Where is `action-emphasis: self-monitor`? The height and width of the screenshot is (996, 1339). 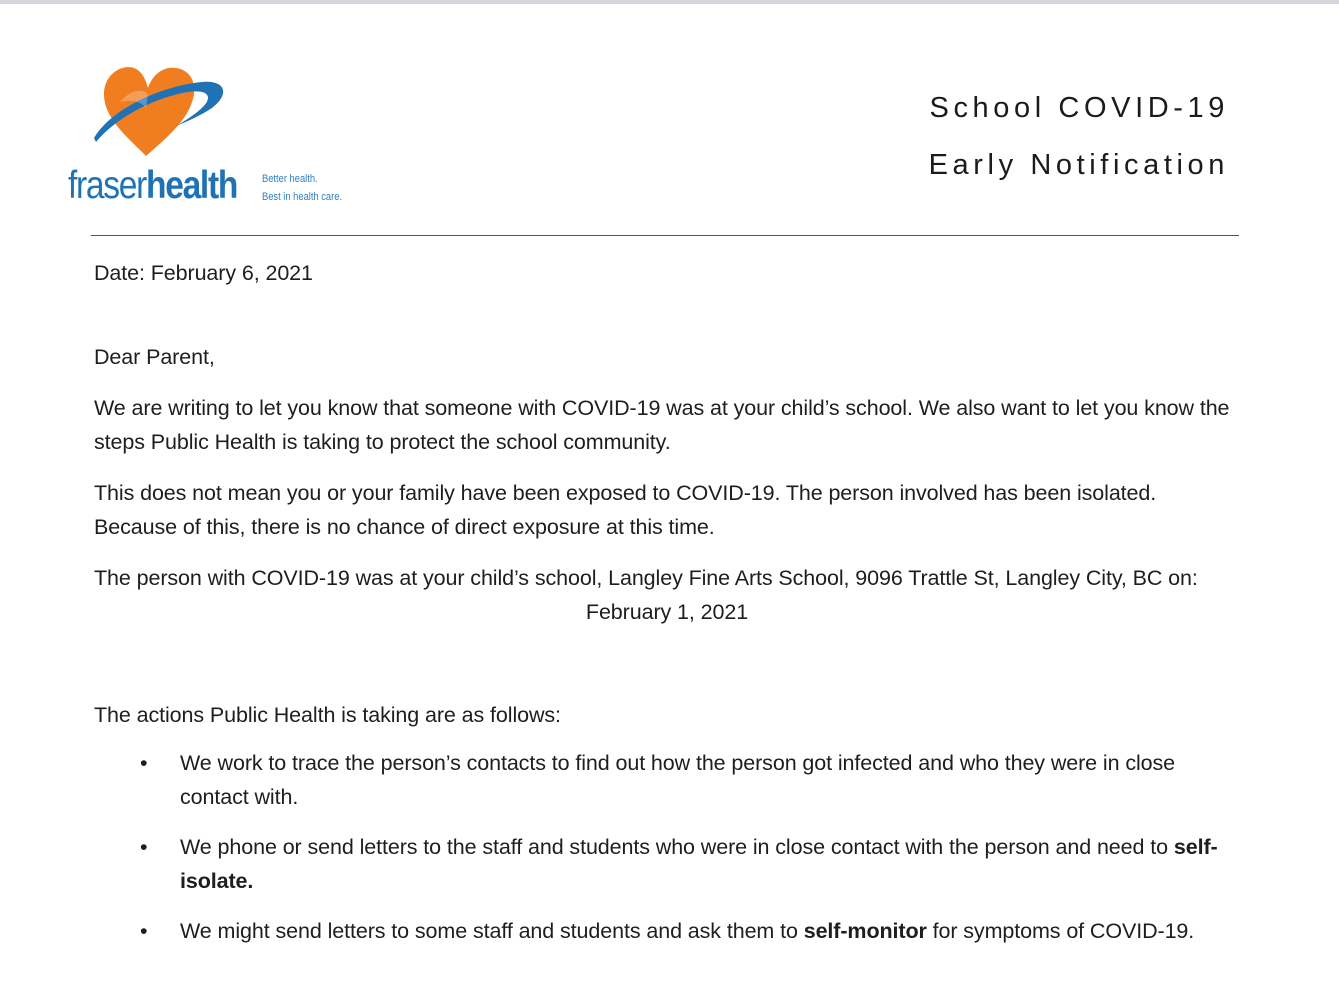 action-emphasis: self-monitor is located at coordinates (865, 931).